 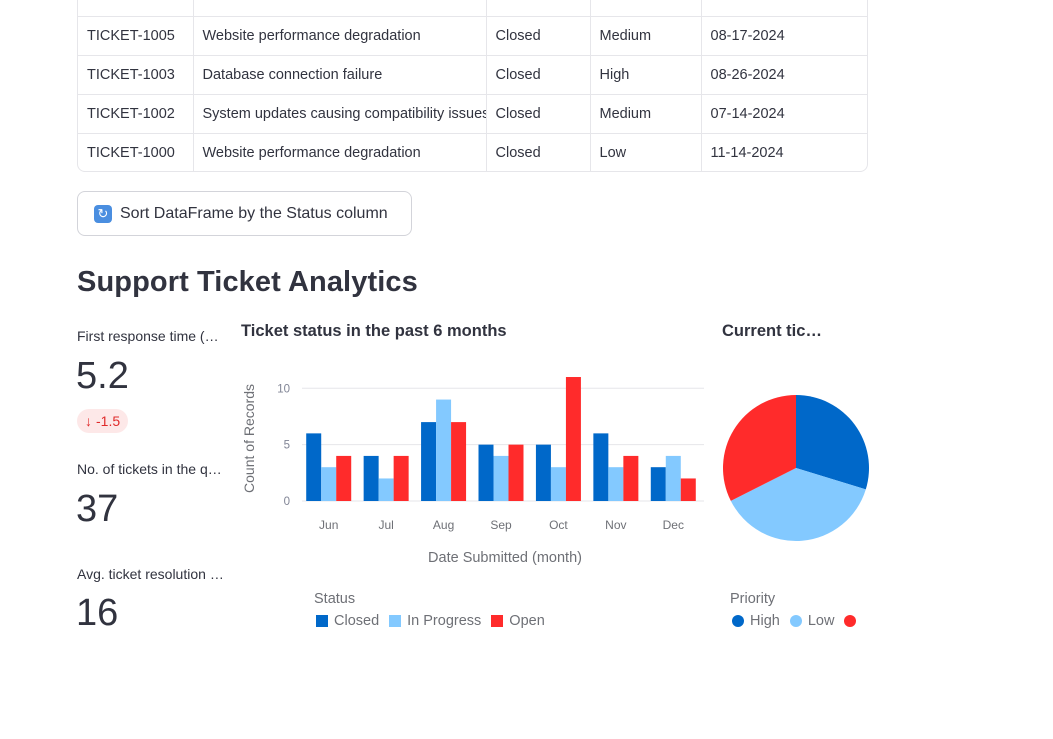 I want to click on ticket-id-cell: TICKET-1000, so click(x=136, y=152).